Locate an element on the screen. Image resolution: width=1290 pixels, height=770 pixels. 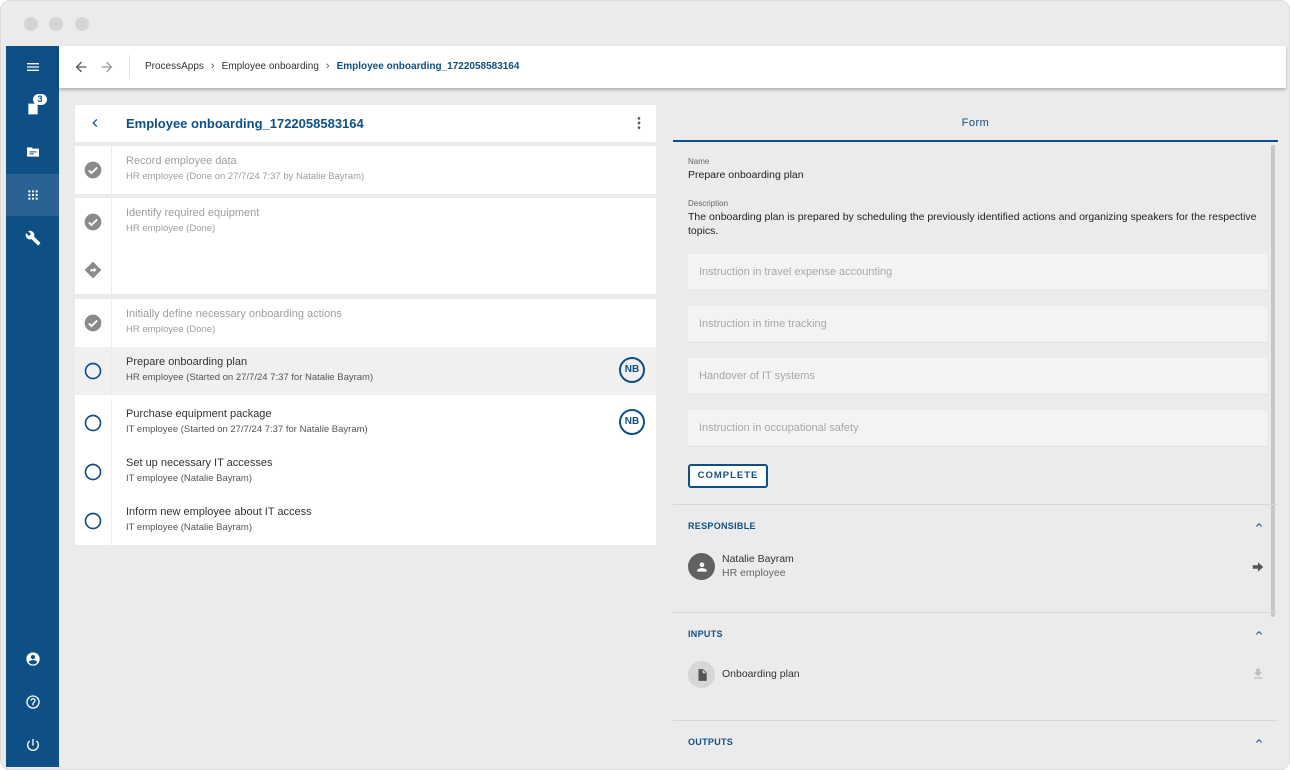
collapse-responsible-button is located at coordinates (1259, 525).